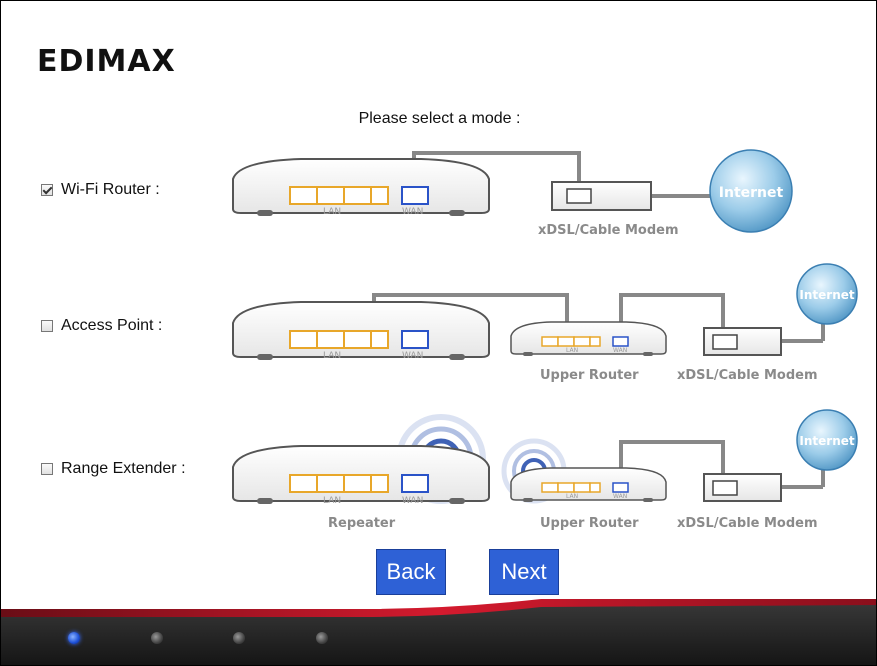 The height and width of the screenshot is (666, 877). What do you see at coordinates (361, 331) in the screenshot?
I see `ap-router-device: LAN WAN` at bounding box center [361, 331].